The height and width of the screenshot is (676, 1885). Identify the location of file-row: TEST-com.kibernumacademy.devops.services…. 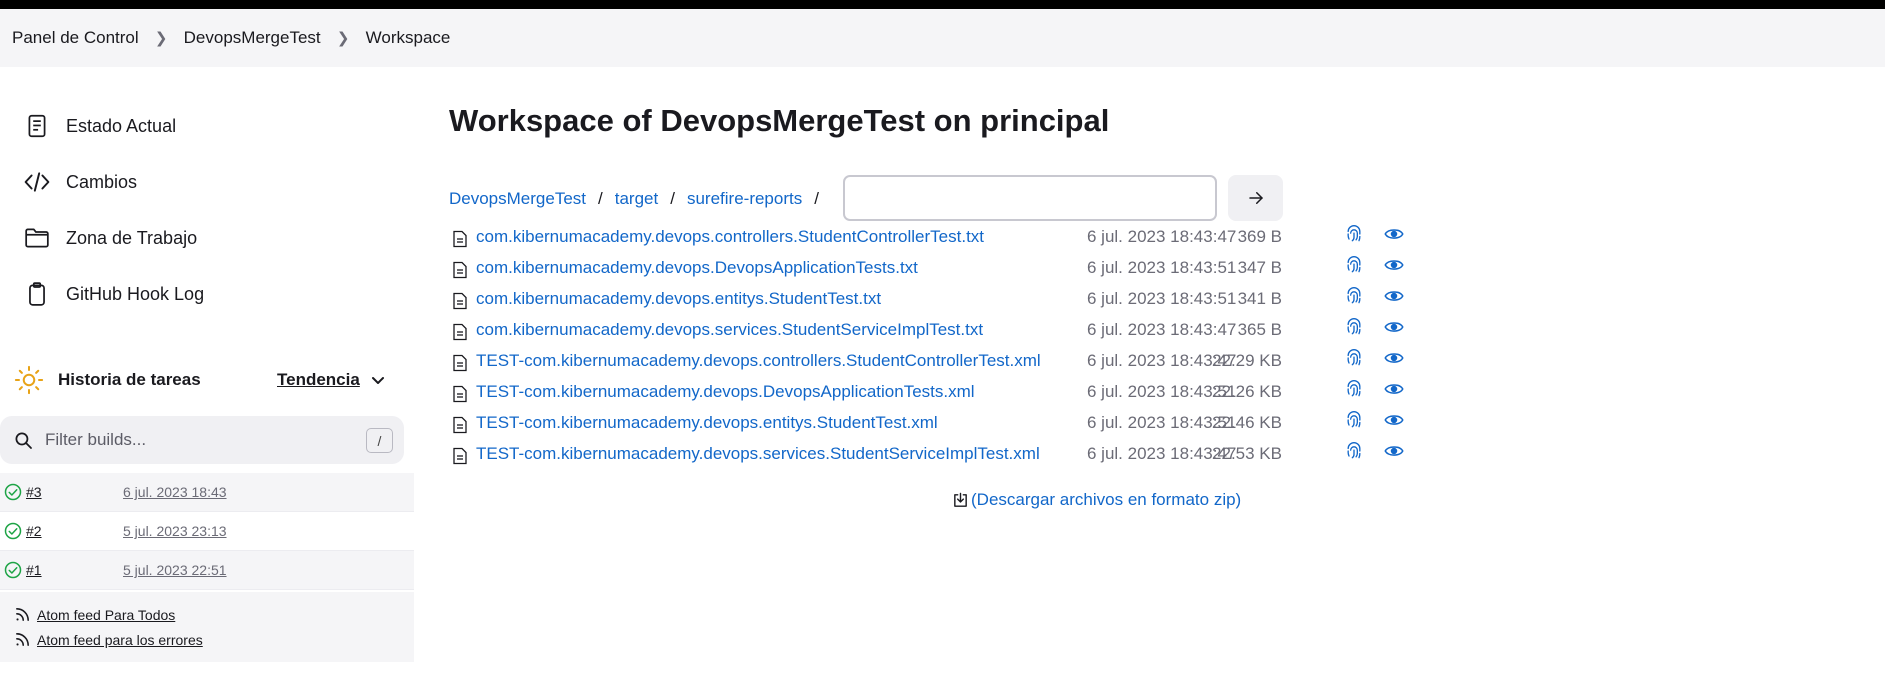
(932, 454).